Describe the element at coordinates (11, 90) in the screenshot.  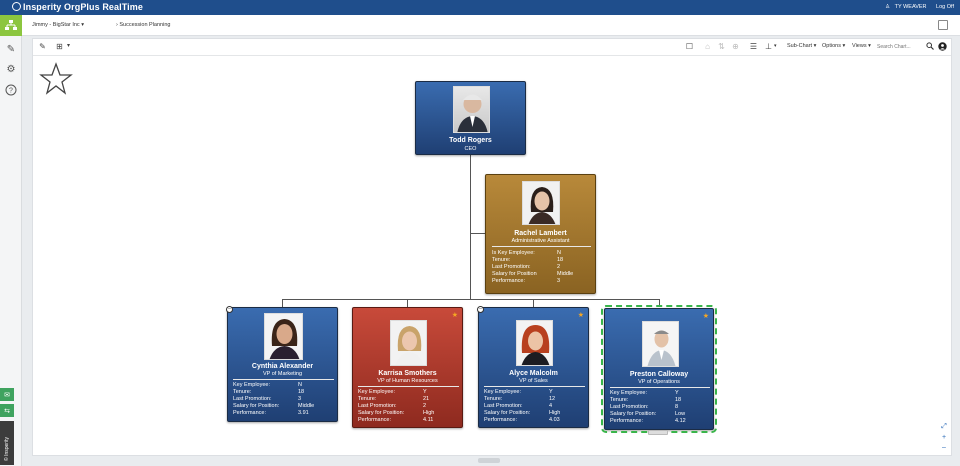
I see `help-icon: ?` at that location.